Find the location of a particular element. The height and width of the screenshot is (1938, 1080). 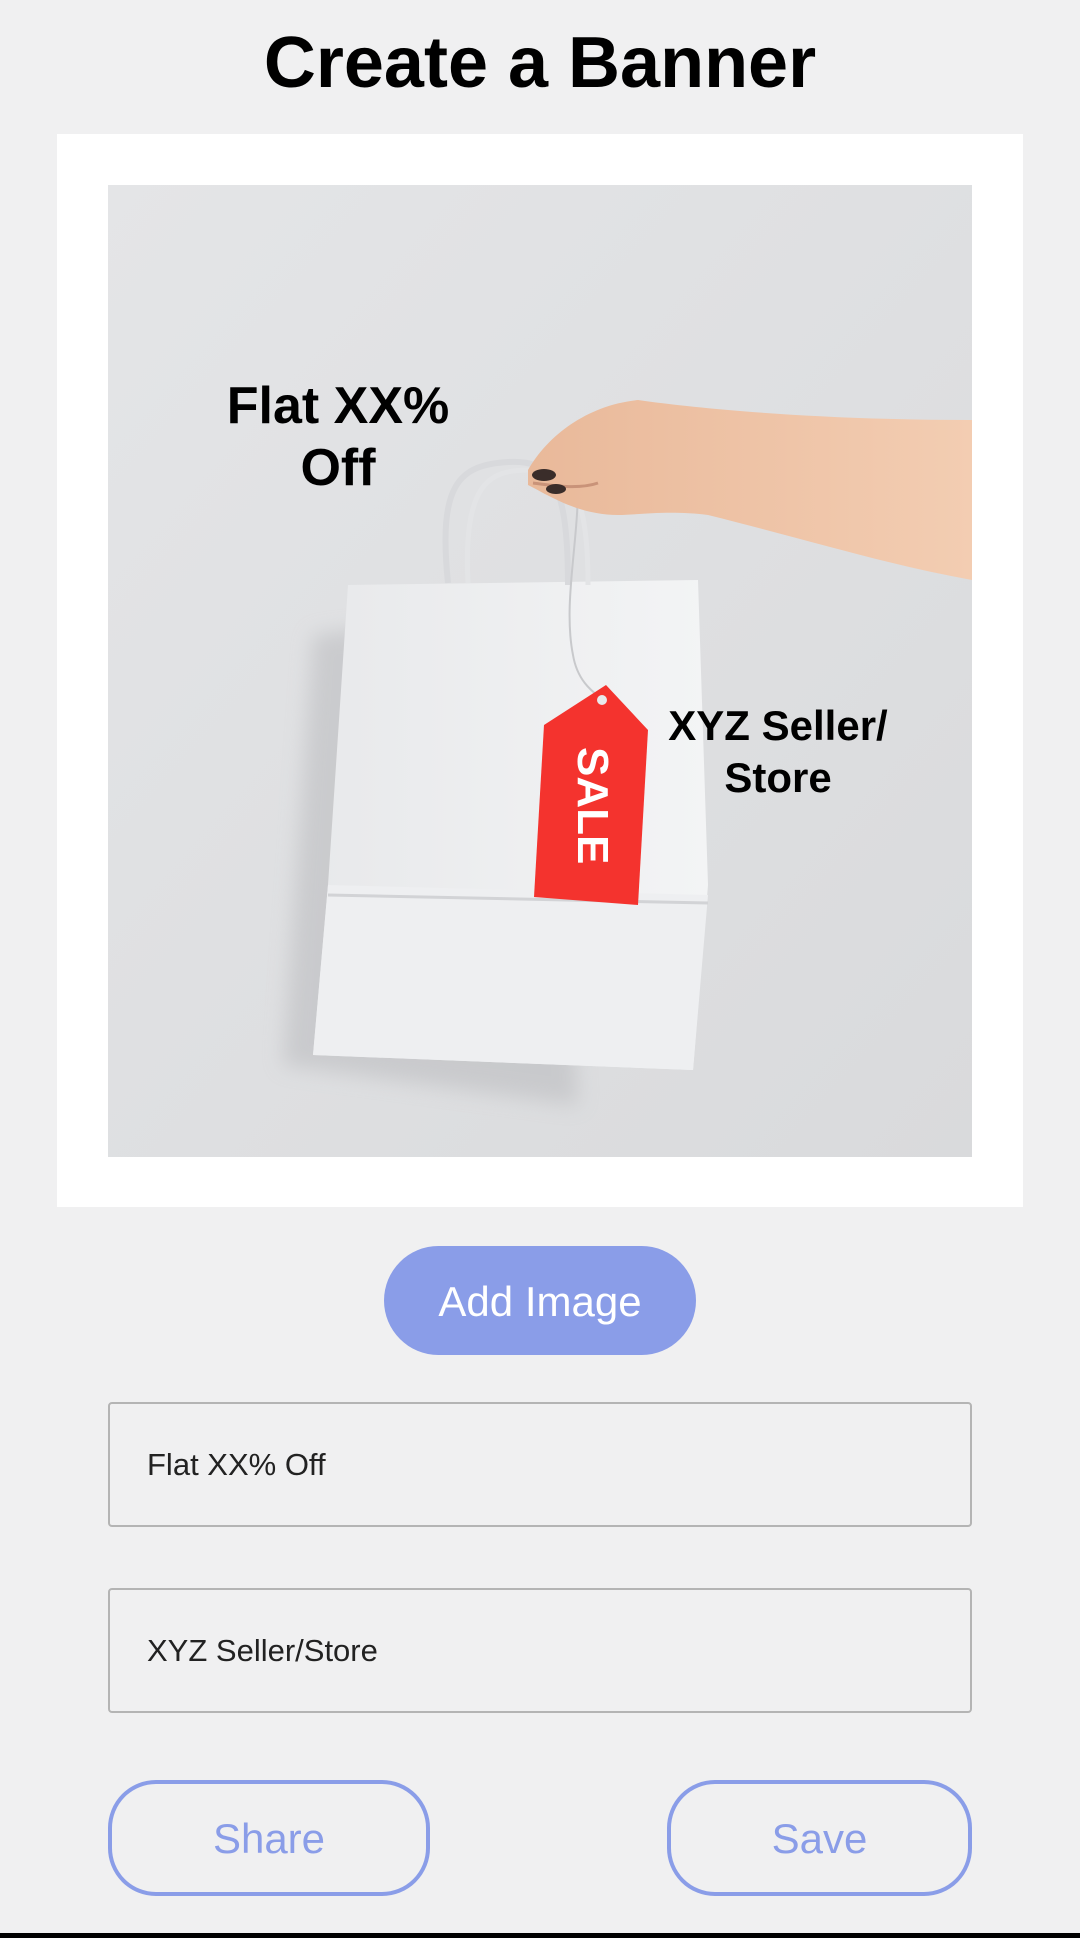

banner-store-text: XYZ Seller/ Store is located at coordinates (778, 751).